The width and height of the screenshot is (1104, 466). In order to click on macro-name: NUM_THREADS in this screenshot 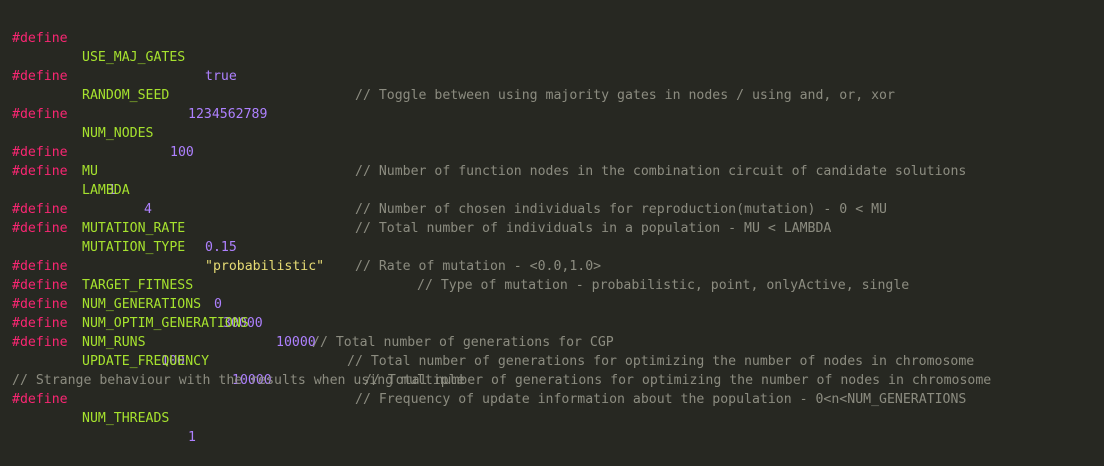, I will do `click(126, 418)`.